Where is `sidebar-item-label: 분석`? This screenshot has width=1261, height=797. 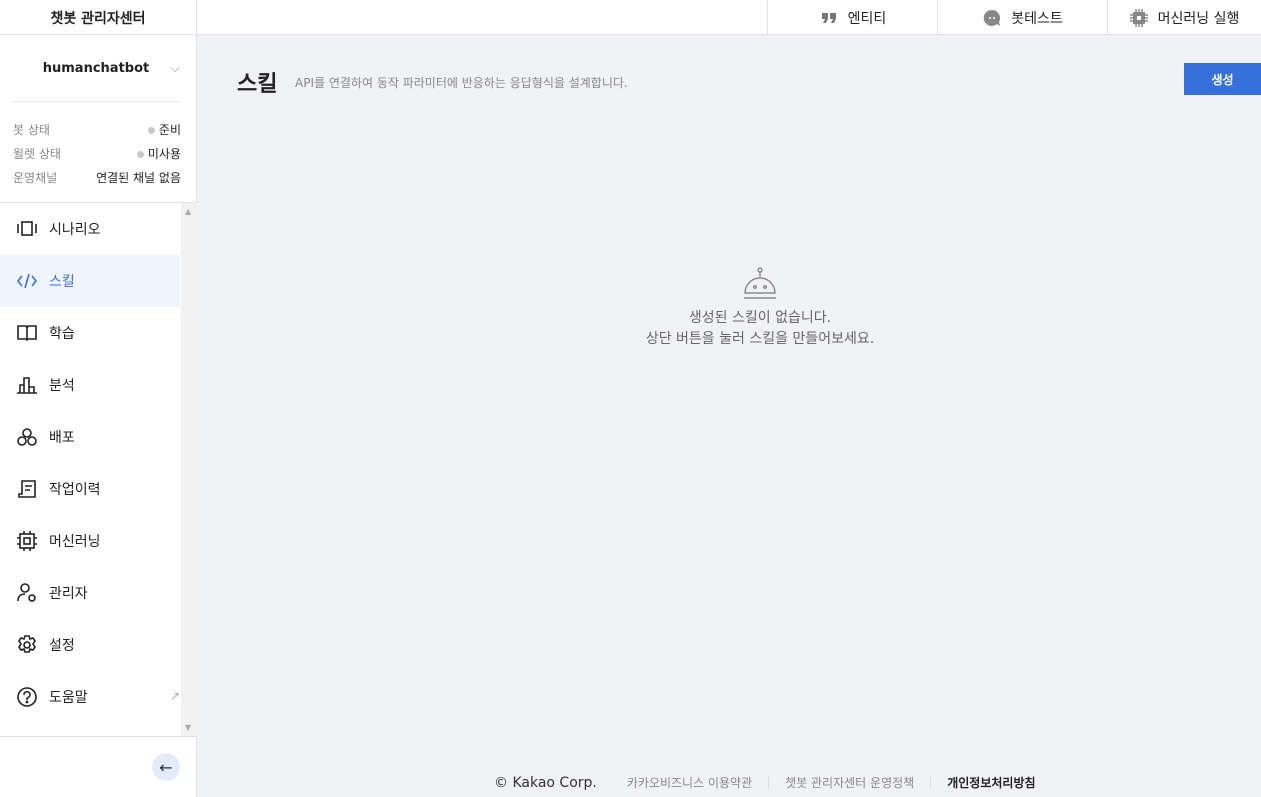 sidebar-item-label: 분석 is located at coordinates (62, 386).